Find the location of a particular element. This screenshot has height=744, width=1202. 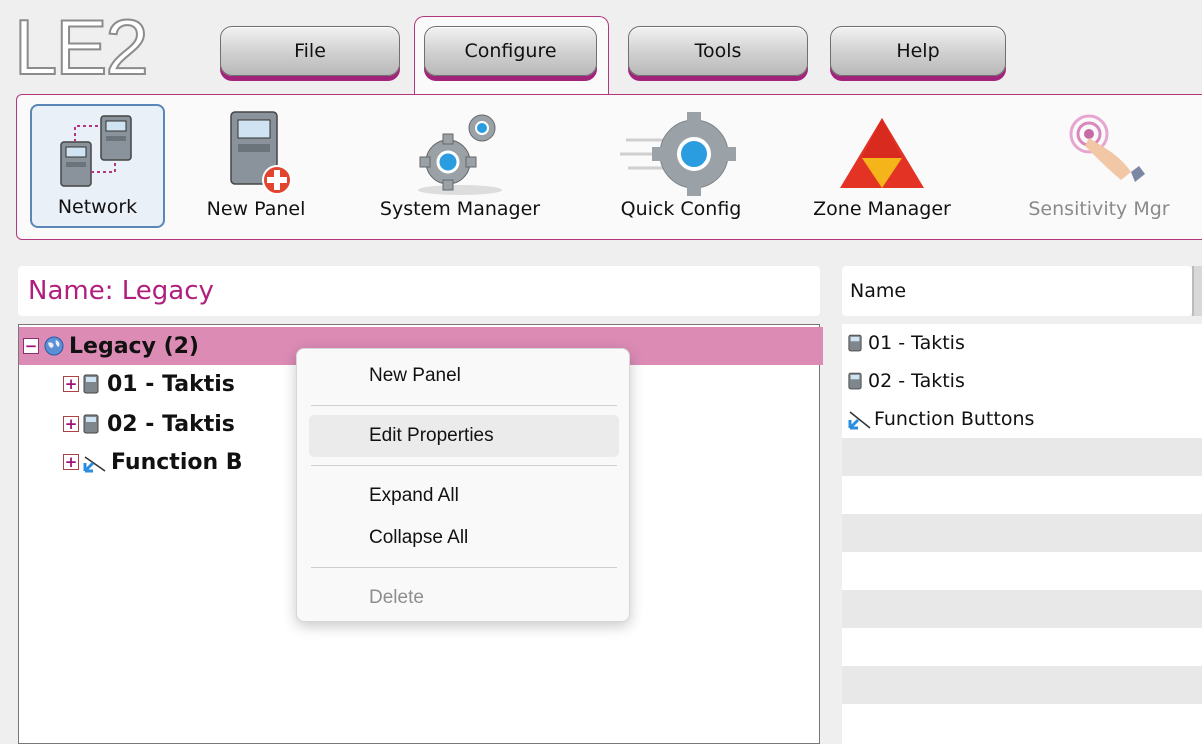

zone-manager-label: Zone Manager is located at coordinates (882, 209).